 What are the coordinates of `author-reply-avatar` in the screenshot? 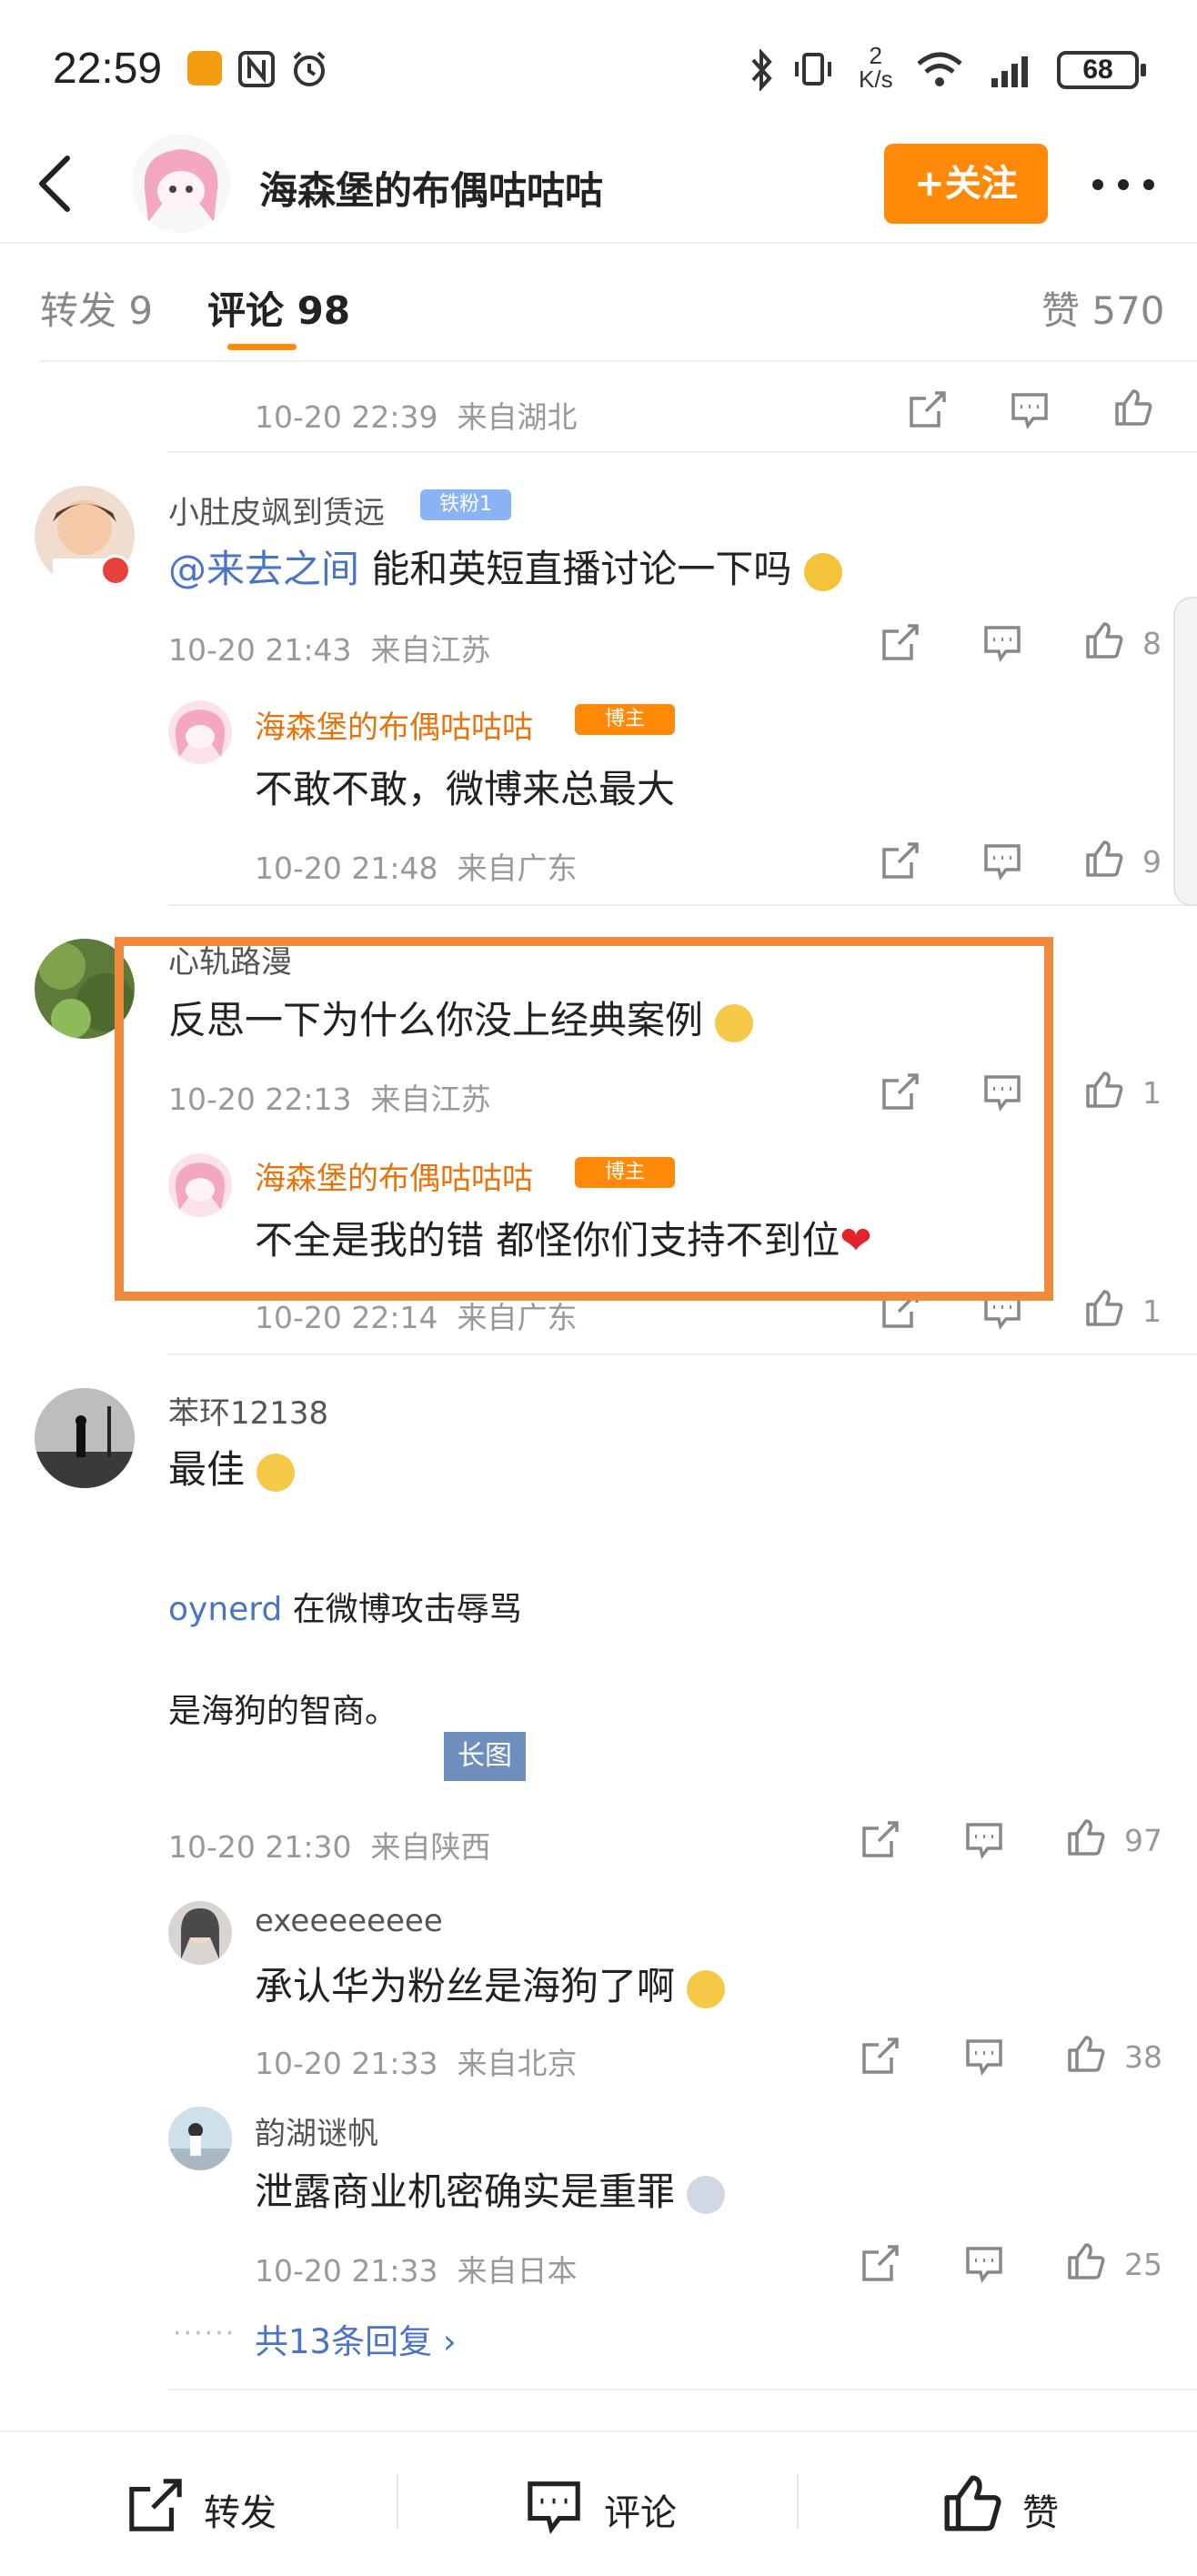 It's located at (200, 732).